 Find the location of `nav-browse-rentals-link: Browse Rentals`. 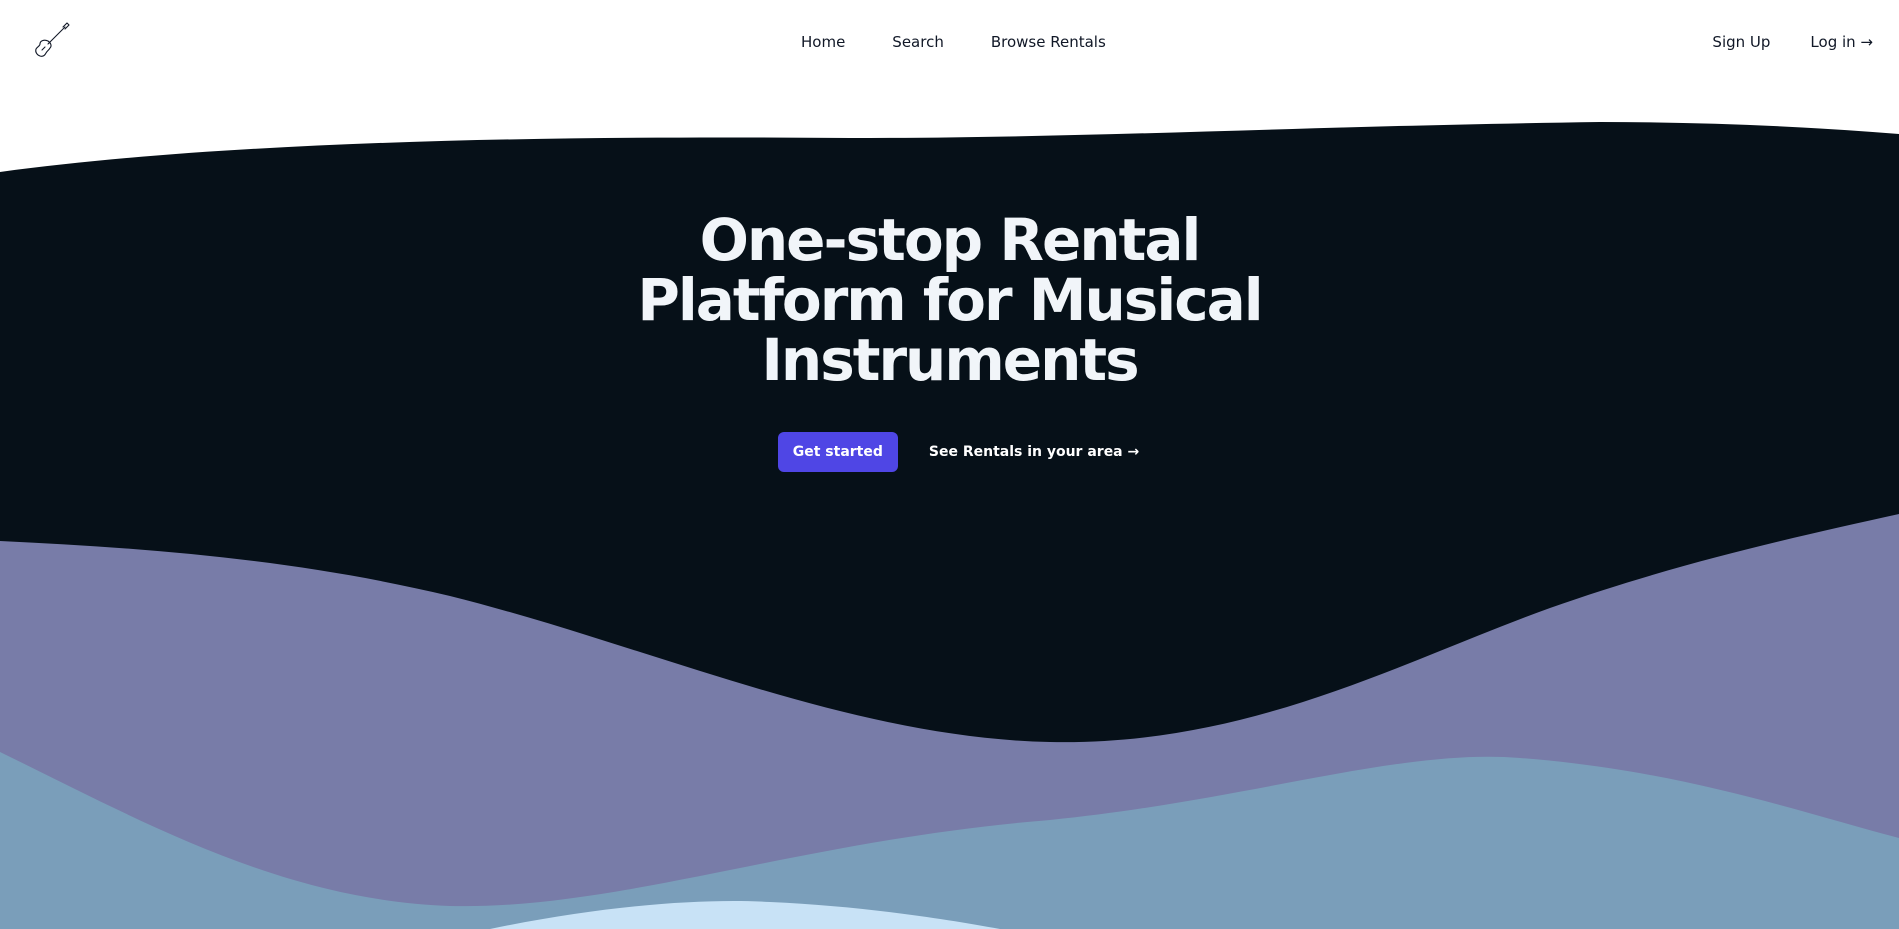

nav-browse-rentals-link: Browse Rentals is located at coordinates (1048, 42).